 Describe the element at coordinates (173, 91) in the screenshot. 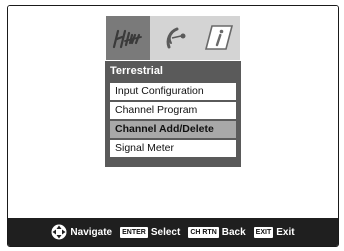

I see `menu-item-input-configuration: Input Configuration` at that location.